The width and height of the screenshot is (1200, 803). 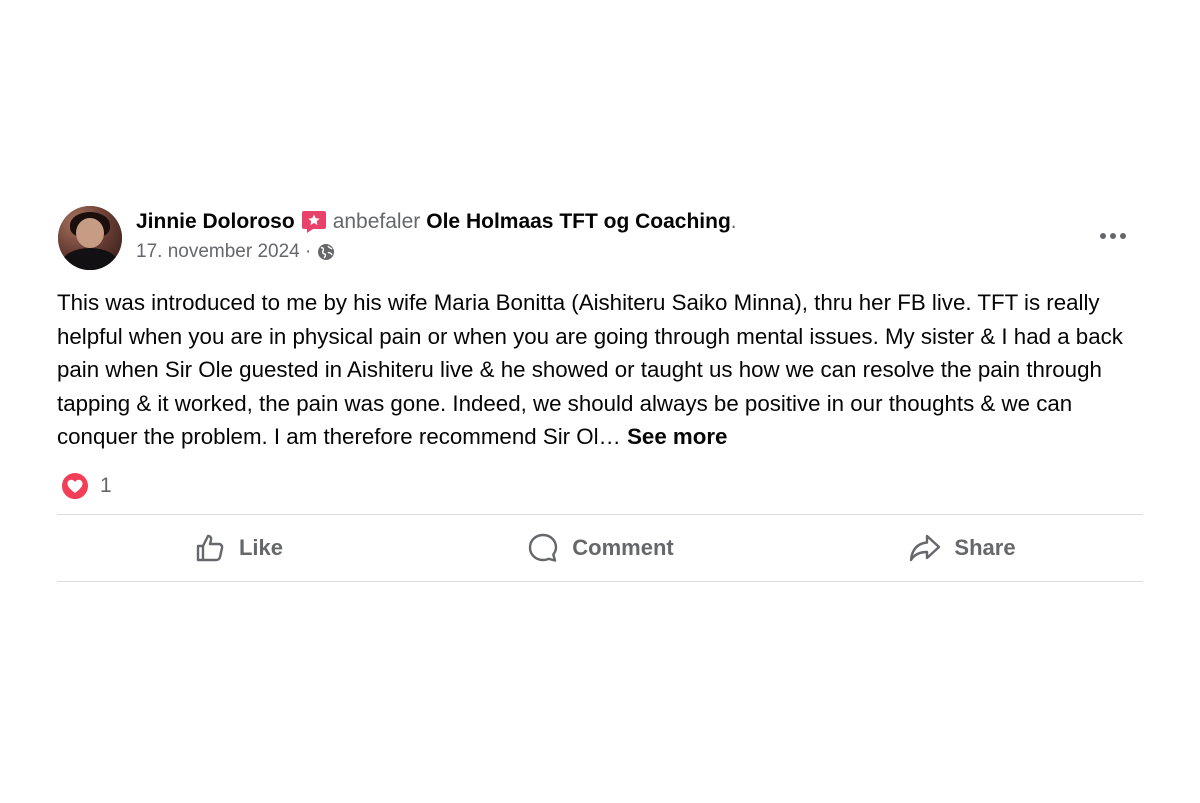 I want to click on more-options-icon, so click(x=1113, y=236).